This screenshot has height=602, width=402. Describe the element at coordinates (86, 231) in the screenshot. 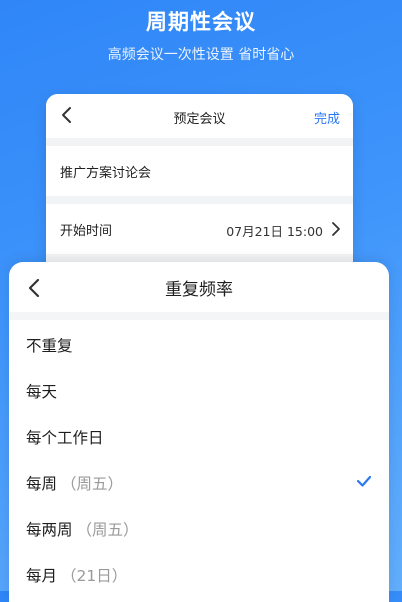

I see `start-time-label: 开始时间` at that location.